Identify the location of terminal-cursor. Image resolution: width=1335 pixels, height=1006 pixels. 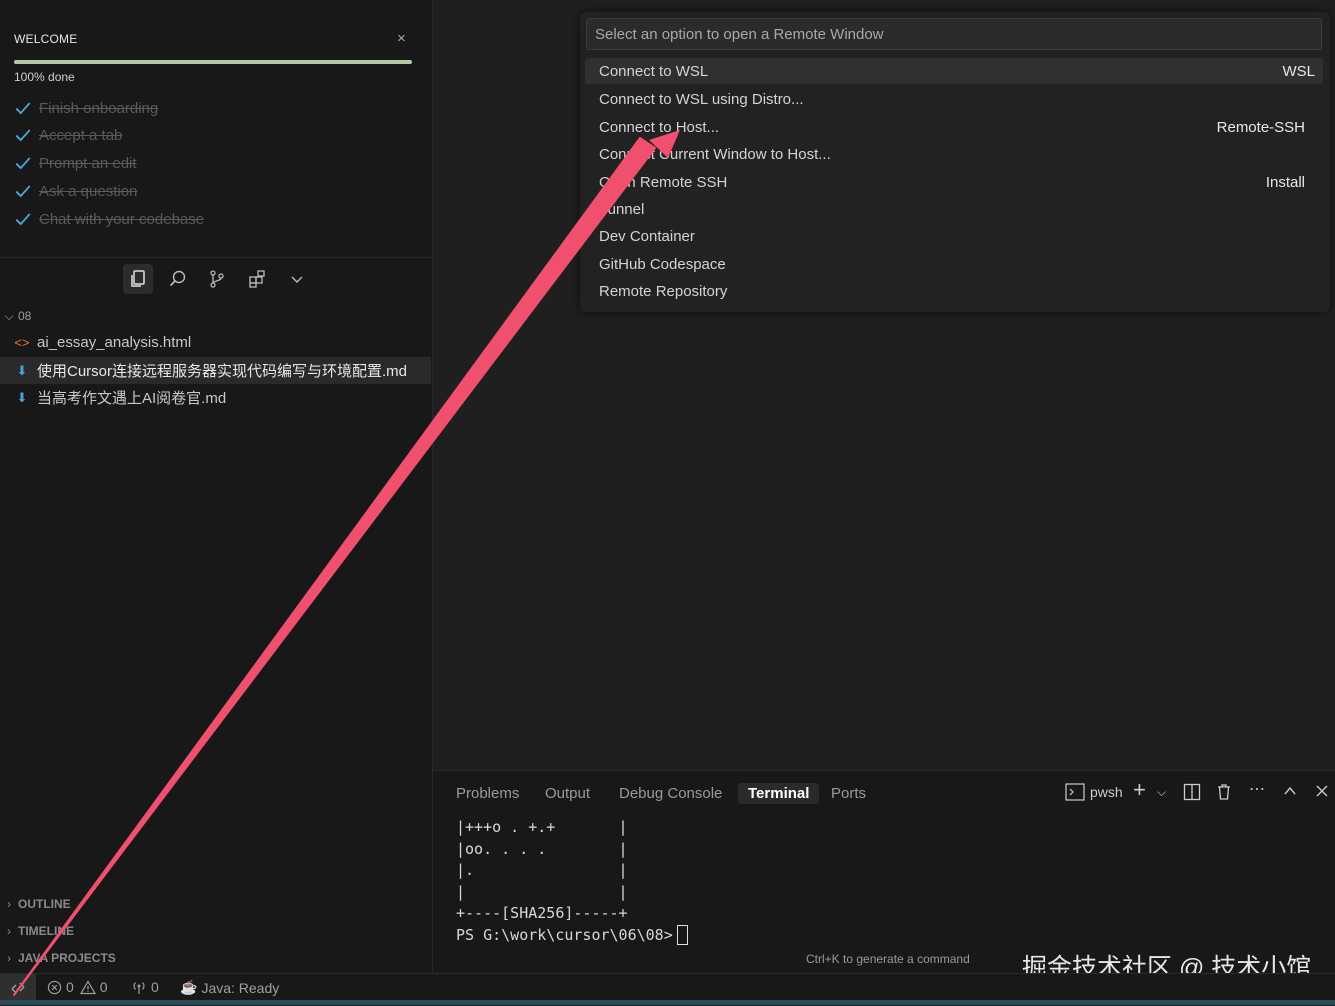
(682, 935).